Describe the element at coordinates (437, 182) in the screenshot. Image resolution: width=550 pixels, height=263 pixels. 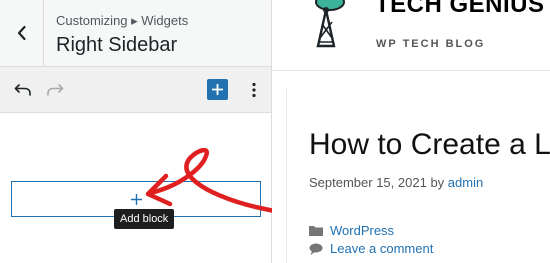
I see `post-by: by` at that location.